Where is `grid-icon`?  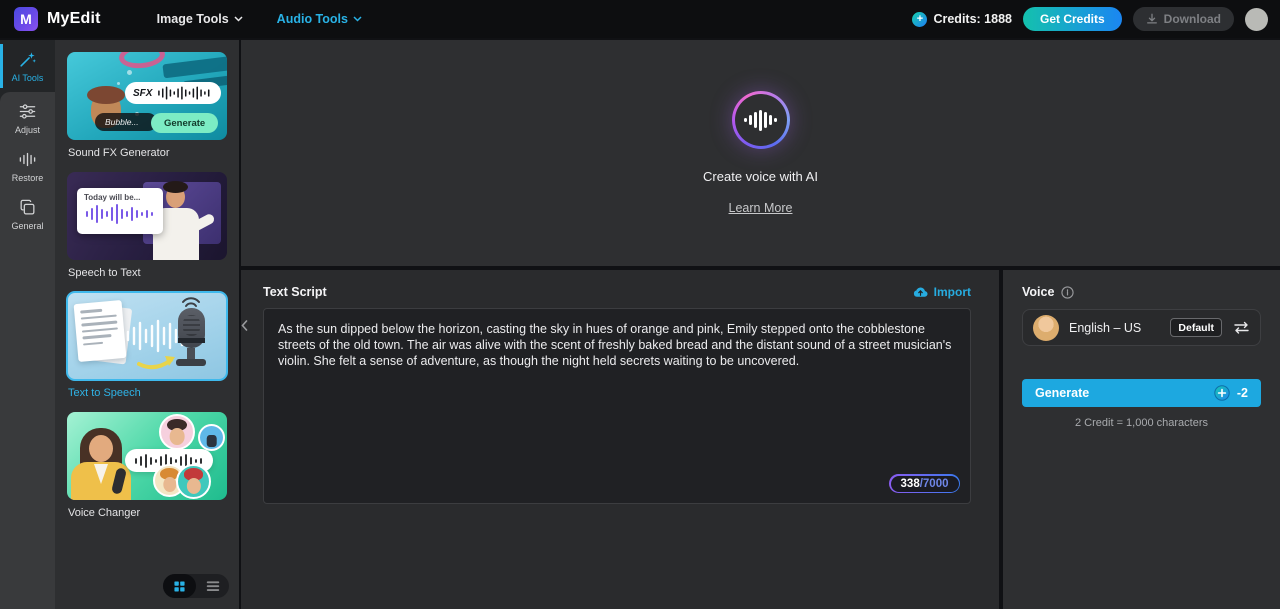 grid-icon is located at coordinates (179, 586).